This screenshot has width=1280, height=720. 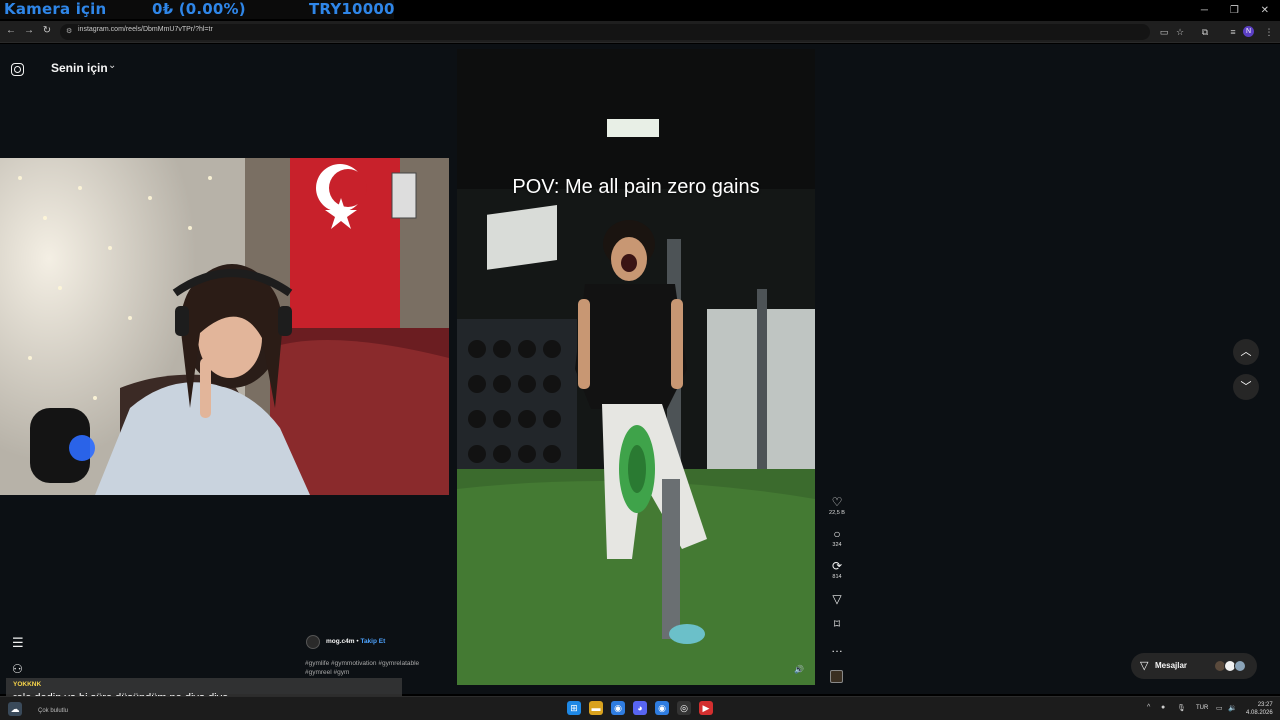 What do you see at coordinates (1202, 708) in the screenshot?
I see `language-indicator: TUR` at bounding box center [1202, 708].